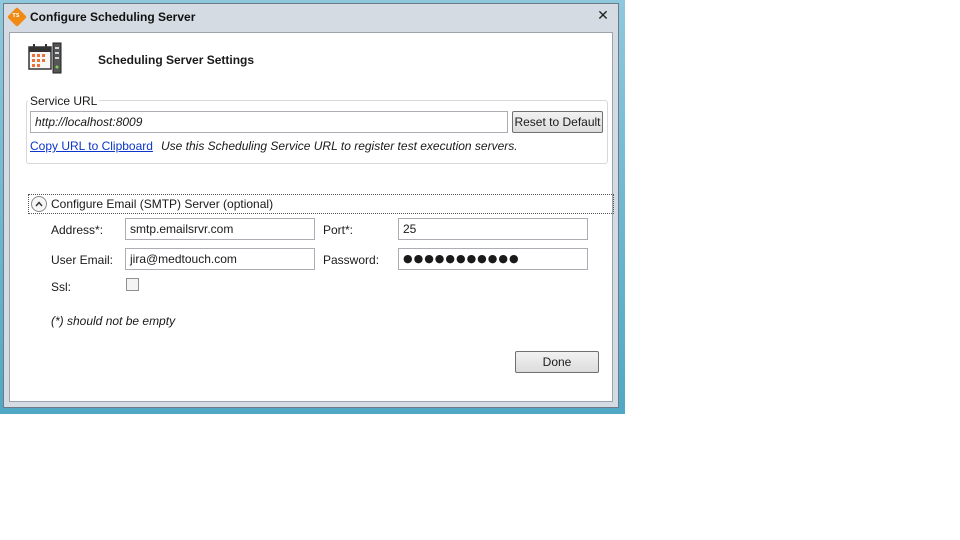 The width and height of the screenshot is (960, 540). I want to click on password-input: ●●●●●●●●●●●, so click(493, 259).